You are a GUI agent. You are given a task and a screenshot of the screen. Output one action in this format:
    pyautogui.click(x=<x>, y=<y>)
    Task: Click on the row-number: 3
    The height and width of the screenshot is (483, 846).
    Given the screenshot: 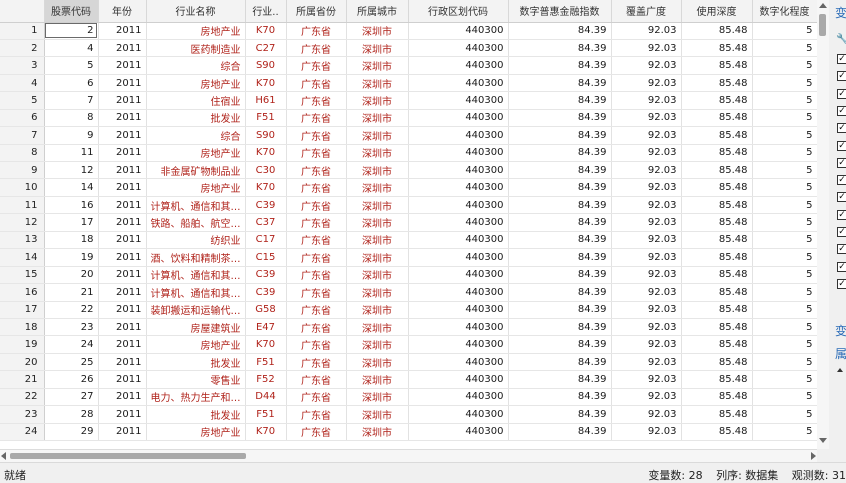 What is the action you would take?
    pyautogui.click(x=22, y=65)
    